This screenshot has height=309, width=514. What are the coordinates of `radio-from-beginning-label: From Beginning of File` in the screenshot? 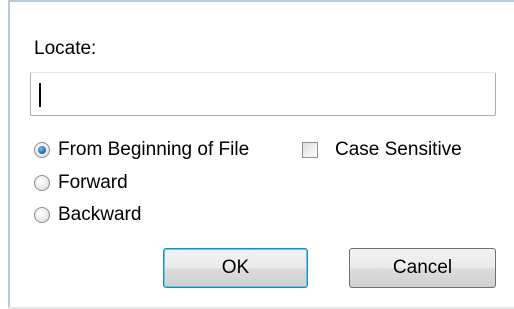 It's located at (154, 149).